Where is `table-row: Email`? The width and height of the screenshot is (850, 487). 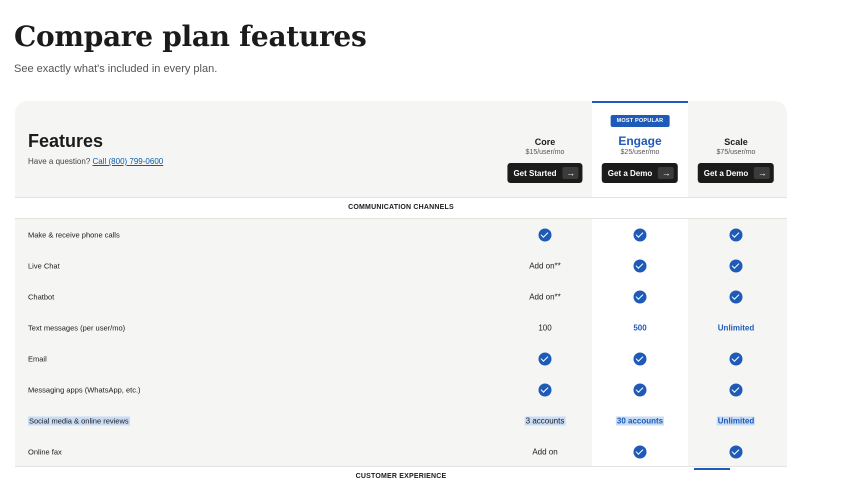 table-row: Email is located at coordinates (401, 358).